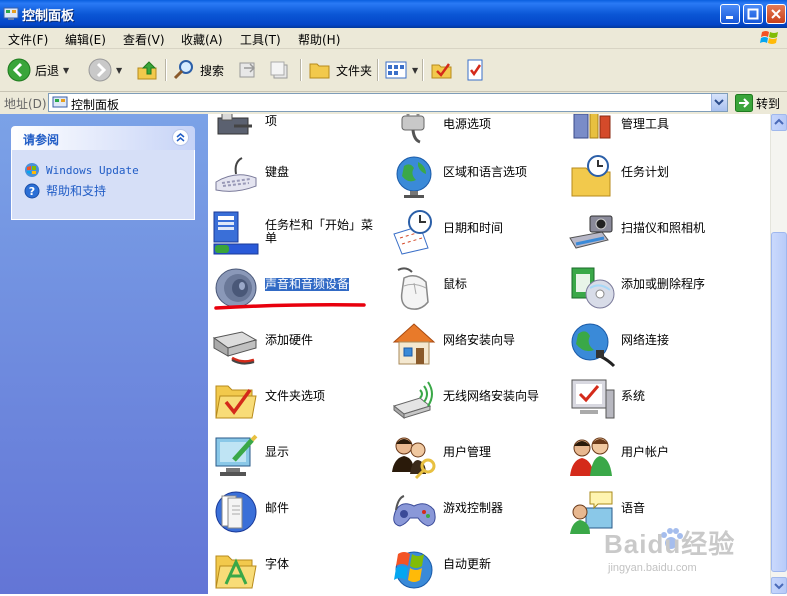 This screenshot has width=787, height=596. What do you see at coordinates (65, 190) in the screenshot?
I see `help-support-link: ? 帮助和支持` at bounding box center [65, 190].